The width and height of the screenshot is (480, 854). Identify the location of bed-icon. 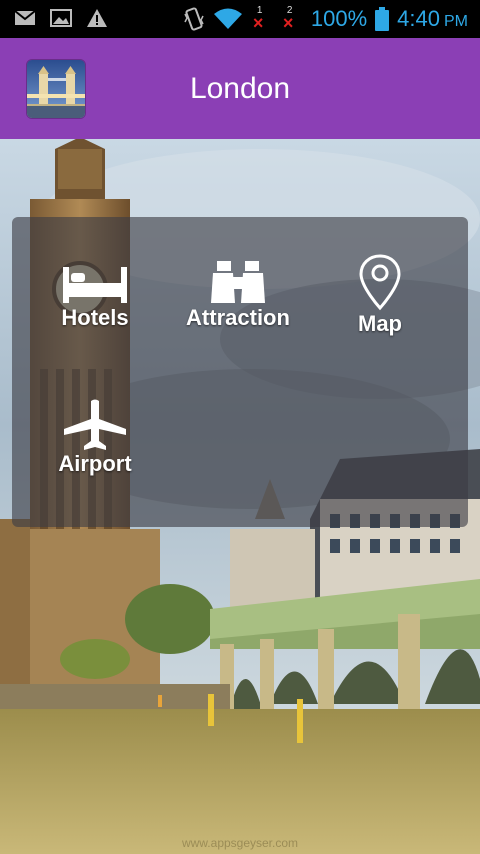
(95, 285).